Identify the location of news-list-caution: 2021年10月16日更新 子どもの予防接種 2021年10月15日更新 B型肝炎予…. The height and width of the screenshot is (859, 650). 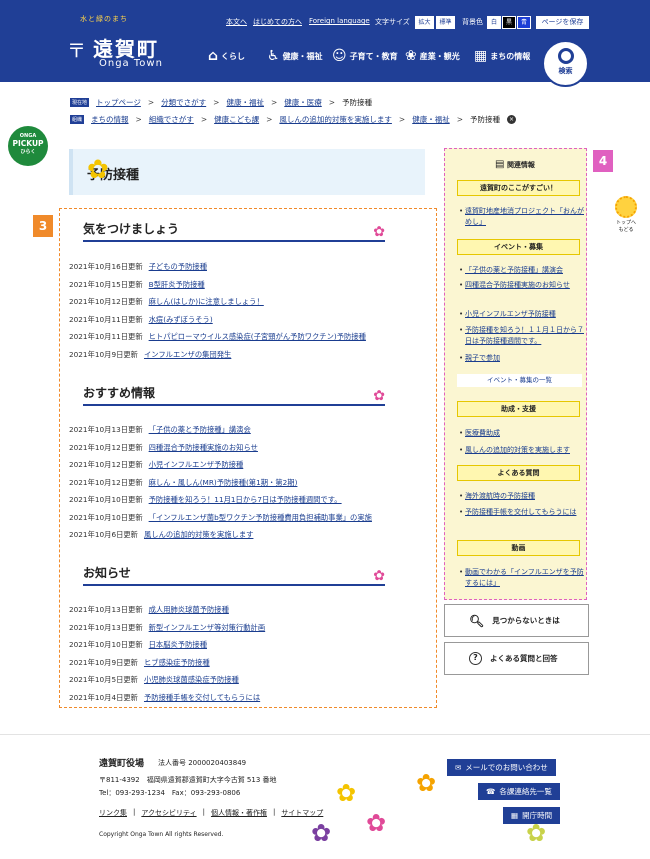
(249, 314).